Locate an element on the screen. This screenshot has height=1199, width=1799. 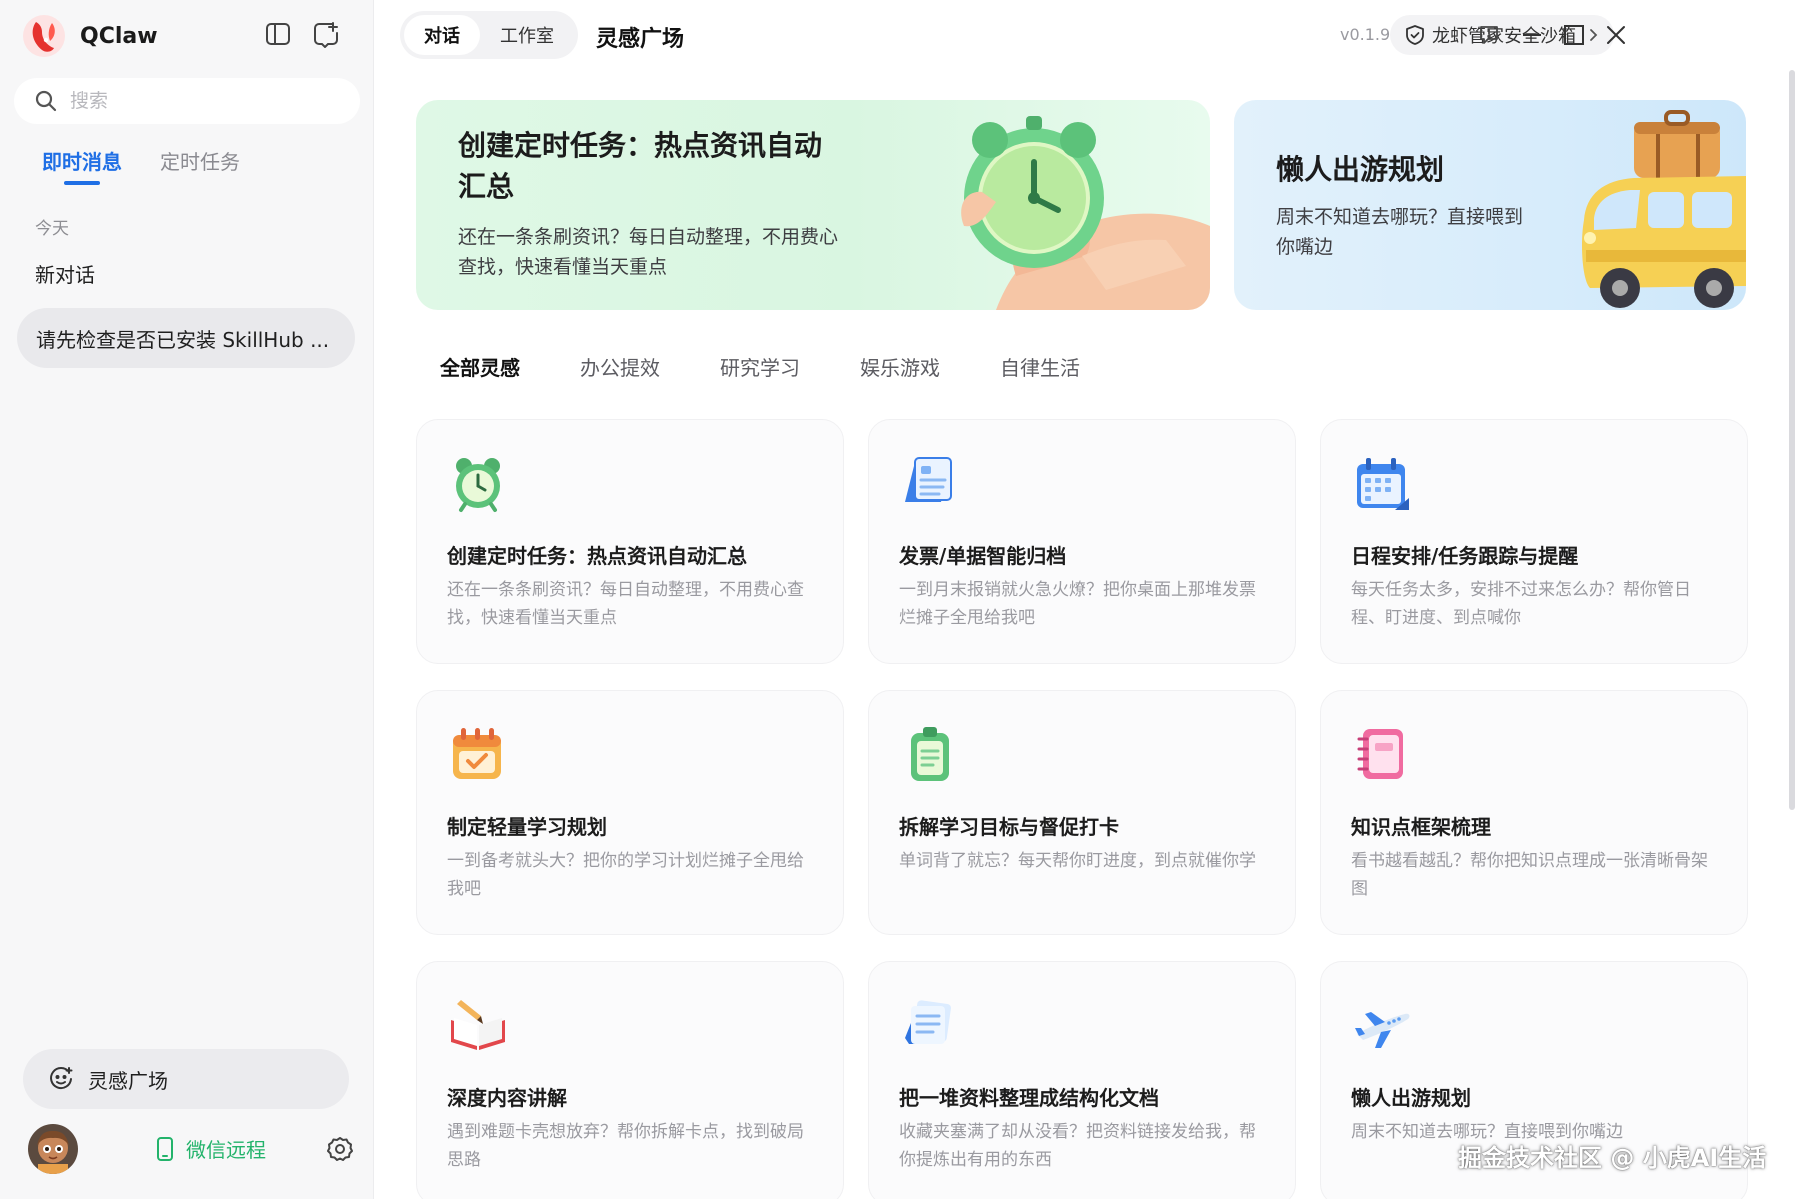
maximize-icon is located at coordinates (1574, 35).